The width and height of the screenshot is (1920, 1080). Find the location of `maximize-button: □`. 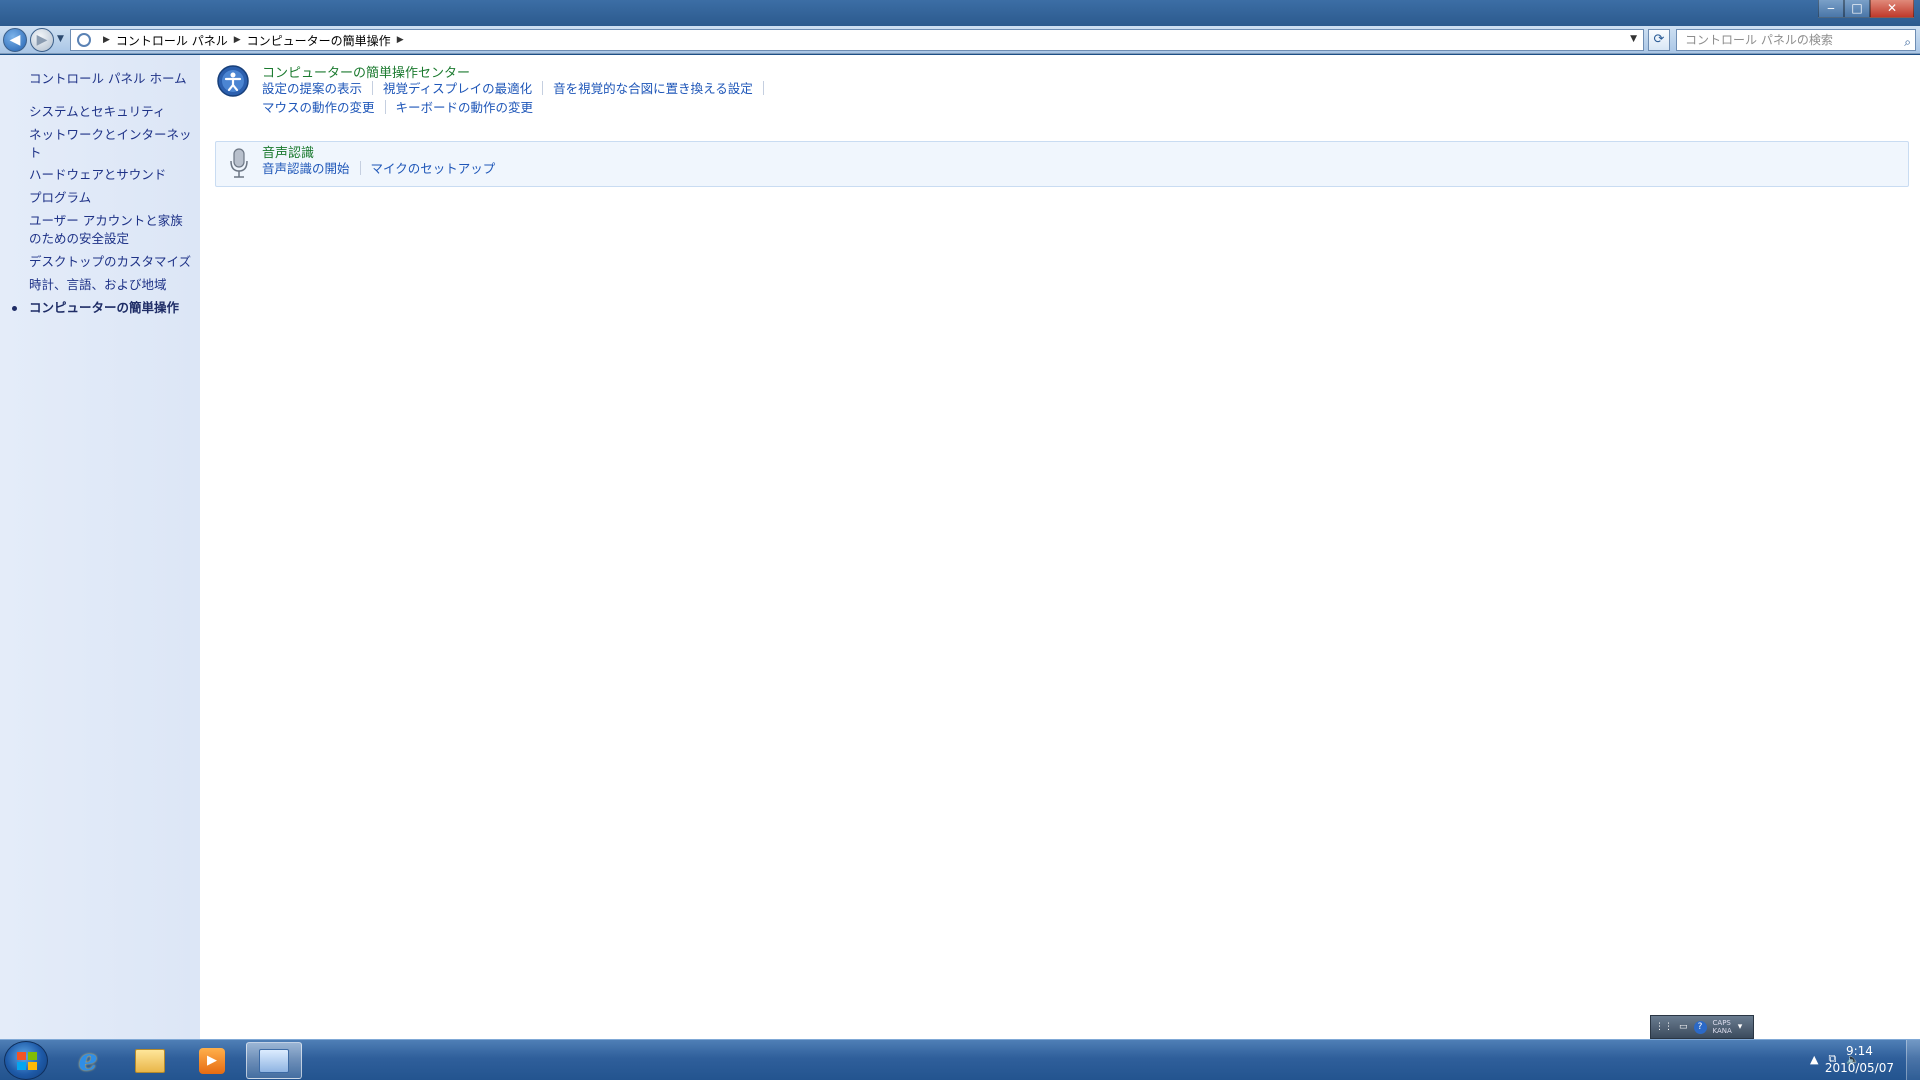

maximize-button: □ is located at coordinates (1857, 9).